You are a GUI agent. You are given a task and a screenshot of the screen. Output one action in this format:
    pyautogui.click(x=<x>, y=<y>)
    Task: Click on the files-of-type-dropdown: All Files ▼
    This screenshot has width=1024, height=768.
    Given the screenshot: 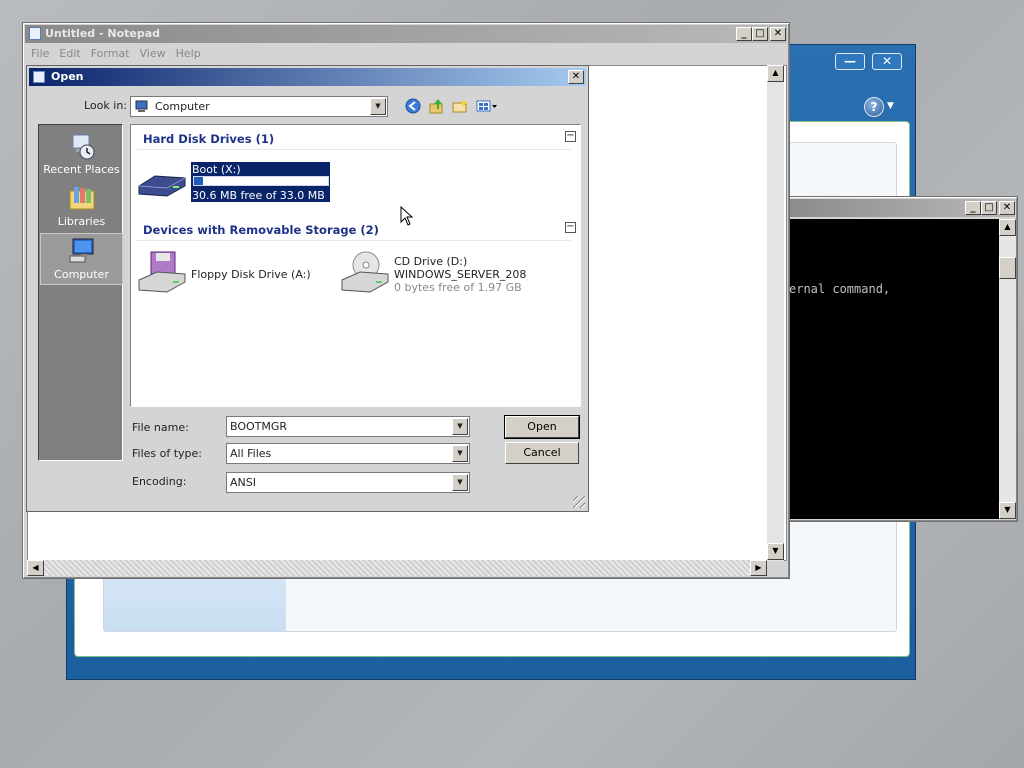 What is the action you would take?
    pyautogui.click(x=348, y=453)
    